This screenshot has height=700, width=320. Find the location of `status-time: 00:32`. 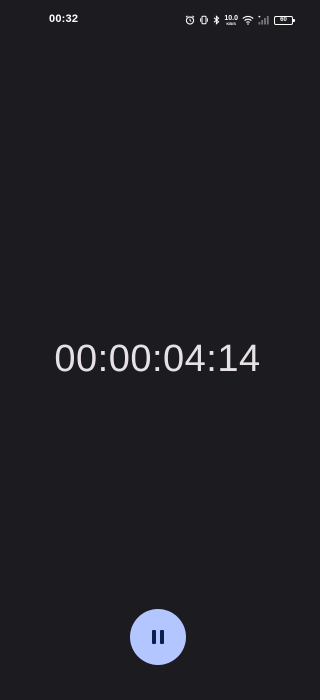

status-time: 00:32 is located at coordinates (64, 19).